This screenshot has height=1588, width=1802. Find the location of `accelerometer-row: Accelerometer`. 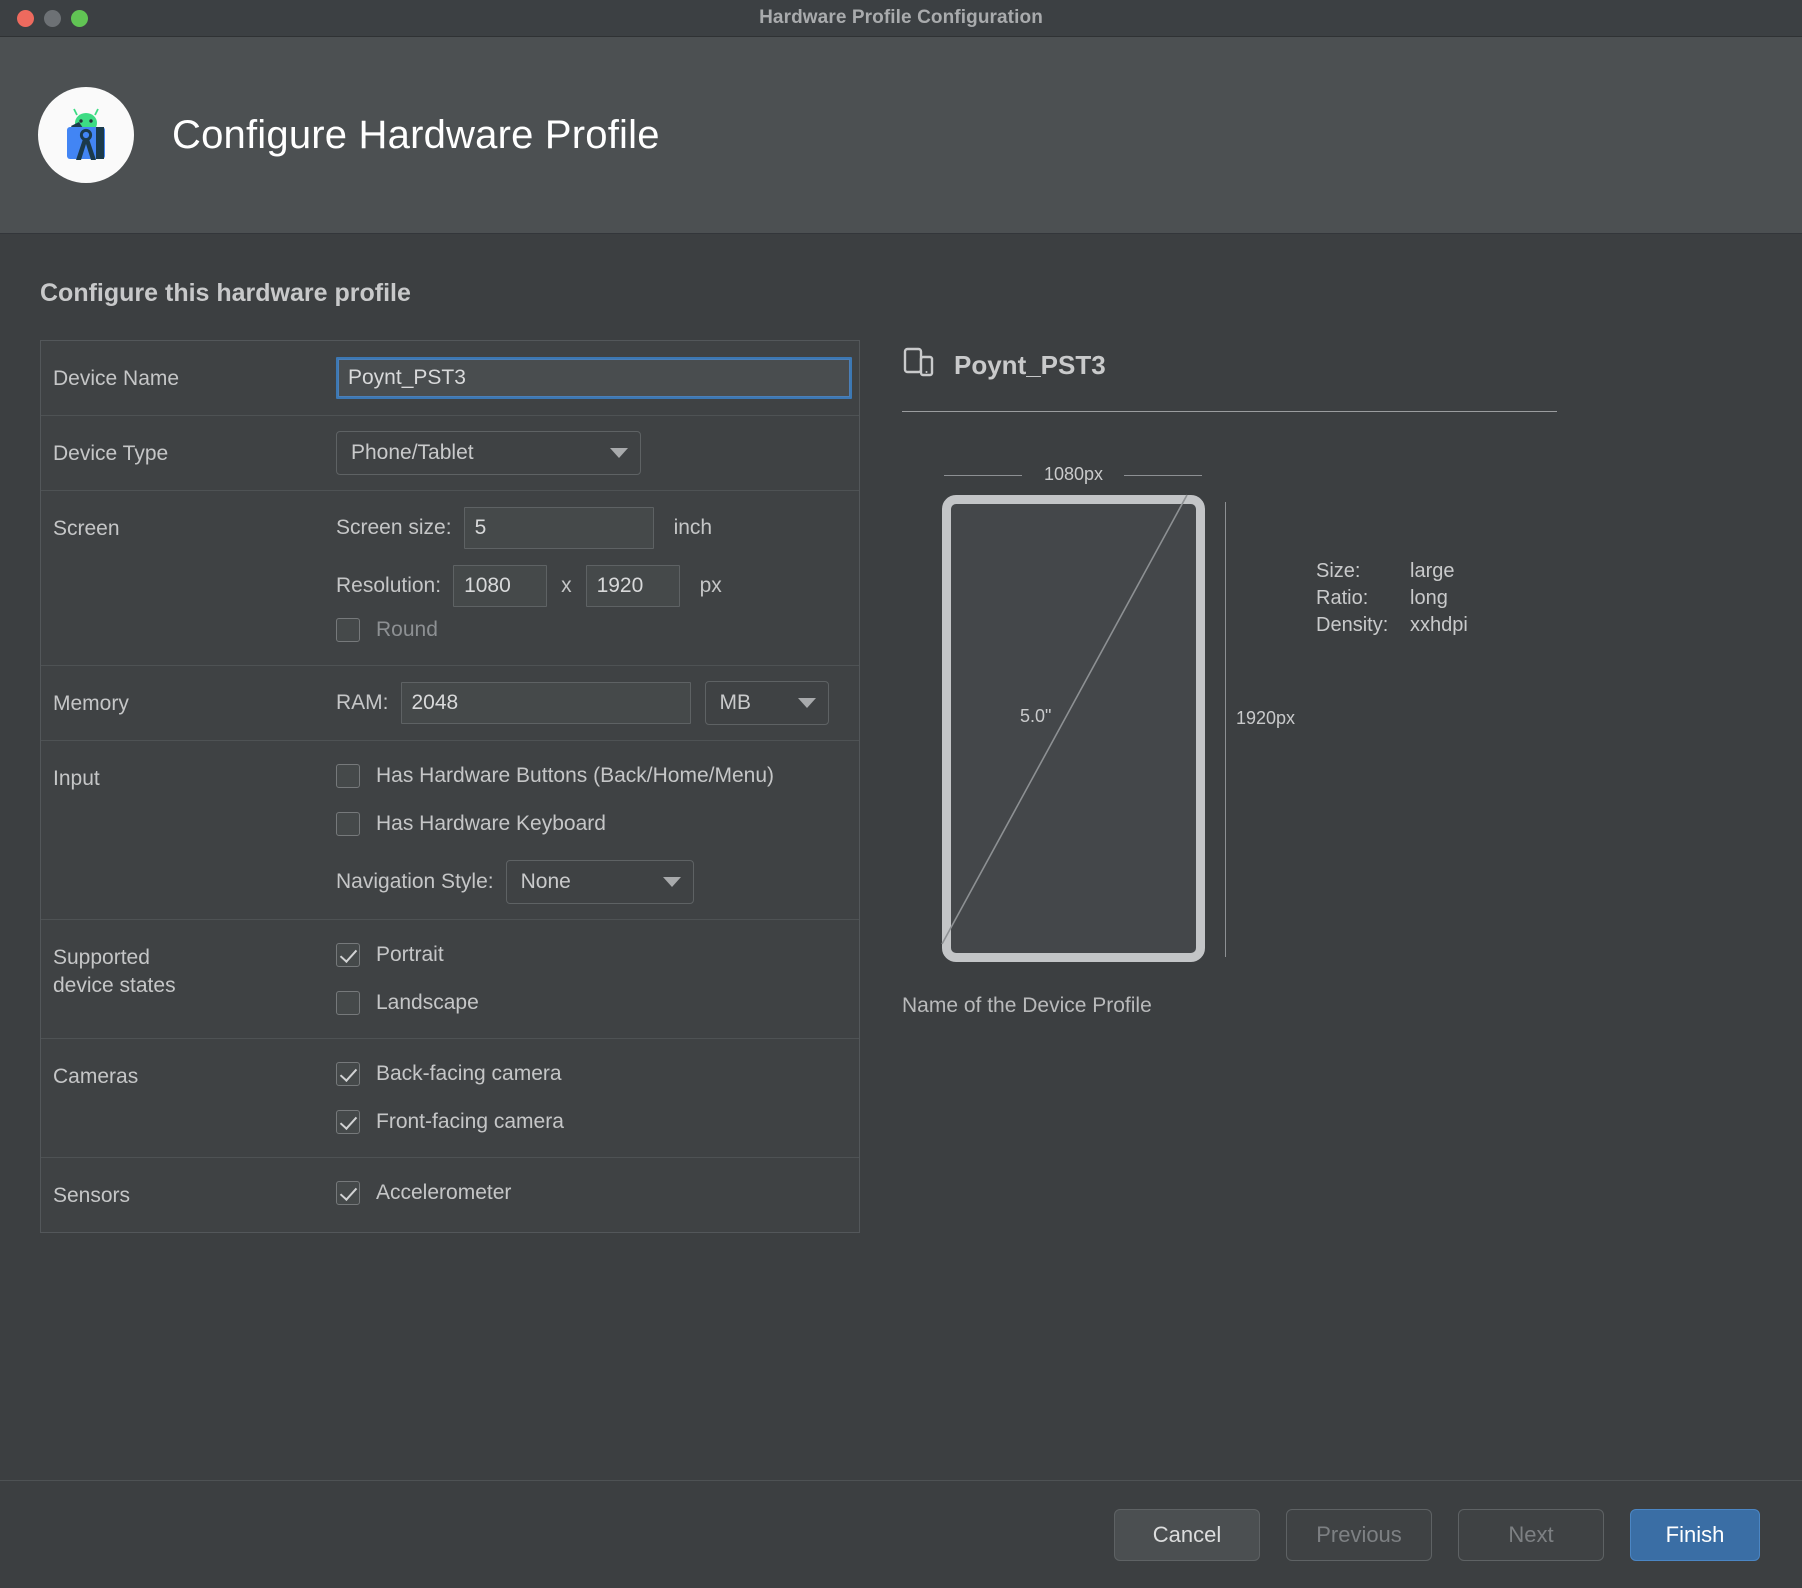

accelerometer-row: Accelerometer is located at coordinates (591, 1193).